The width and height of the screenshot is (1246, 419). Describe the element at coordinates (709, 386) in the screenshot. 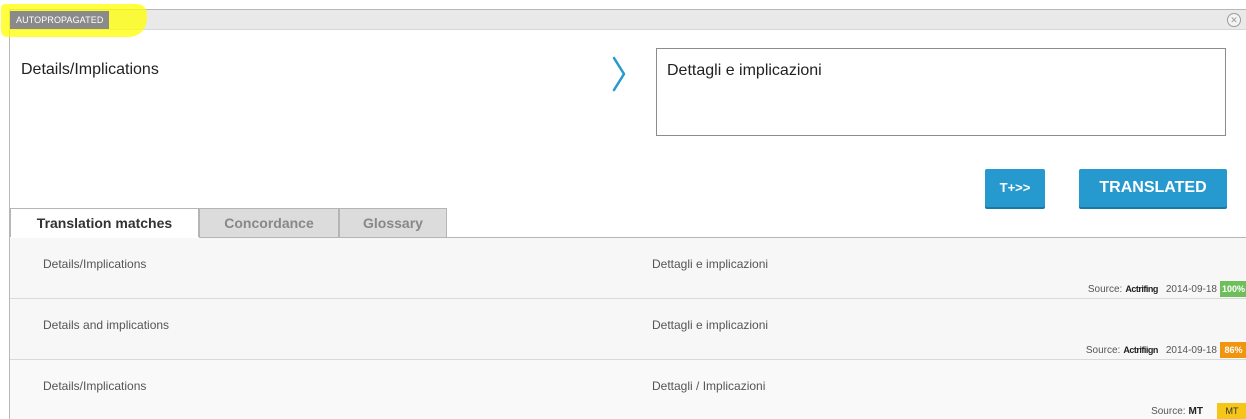

I see `match-target-text: Dettagli / Implicazioni` at that location.